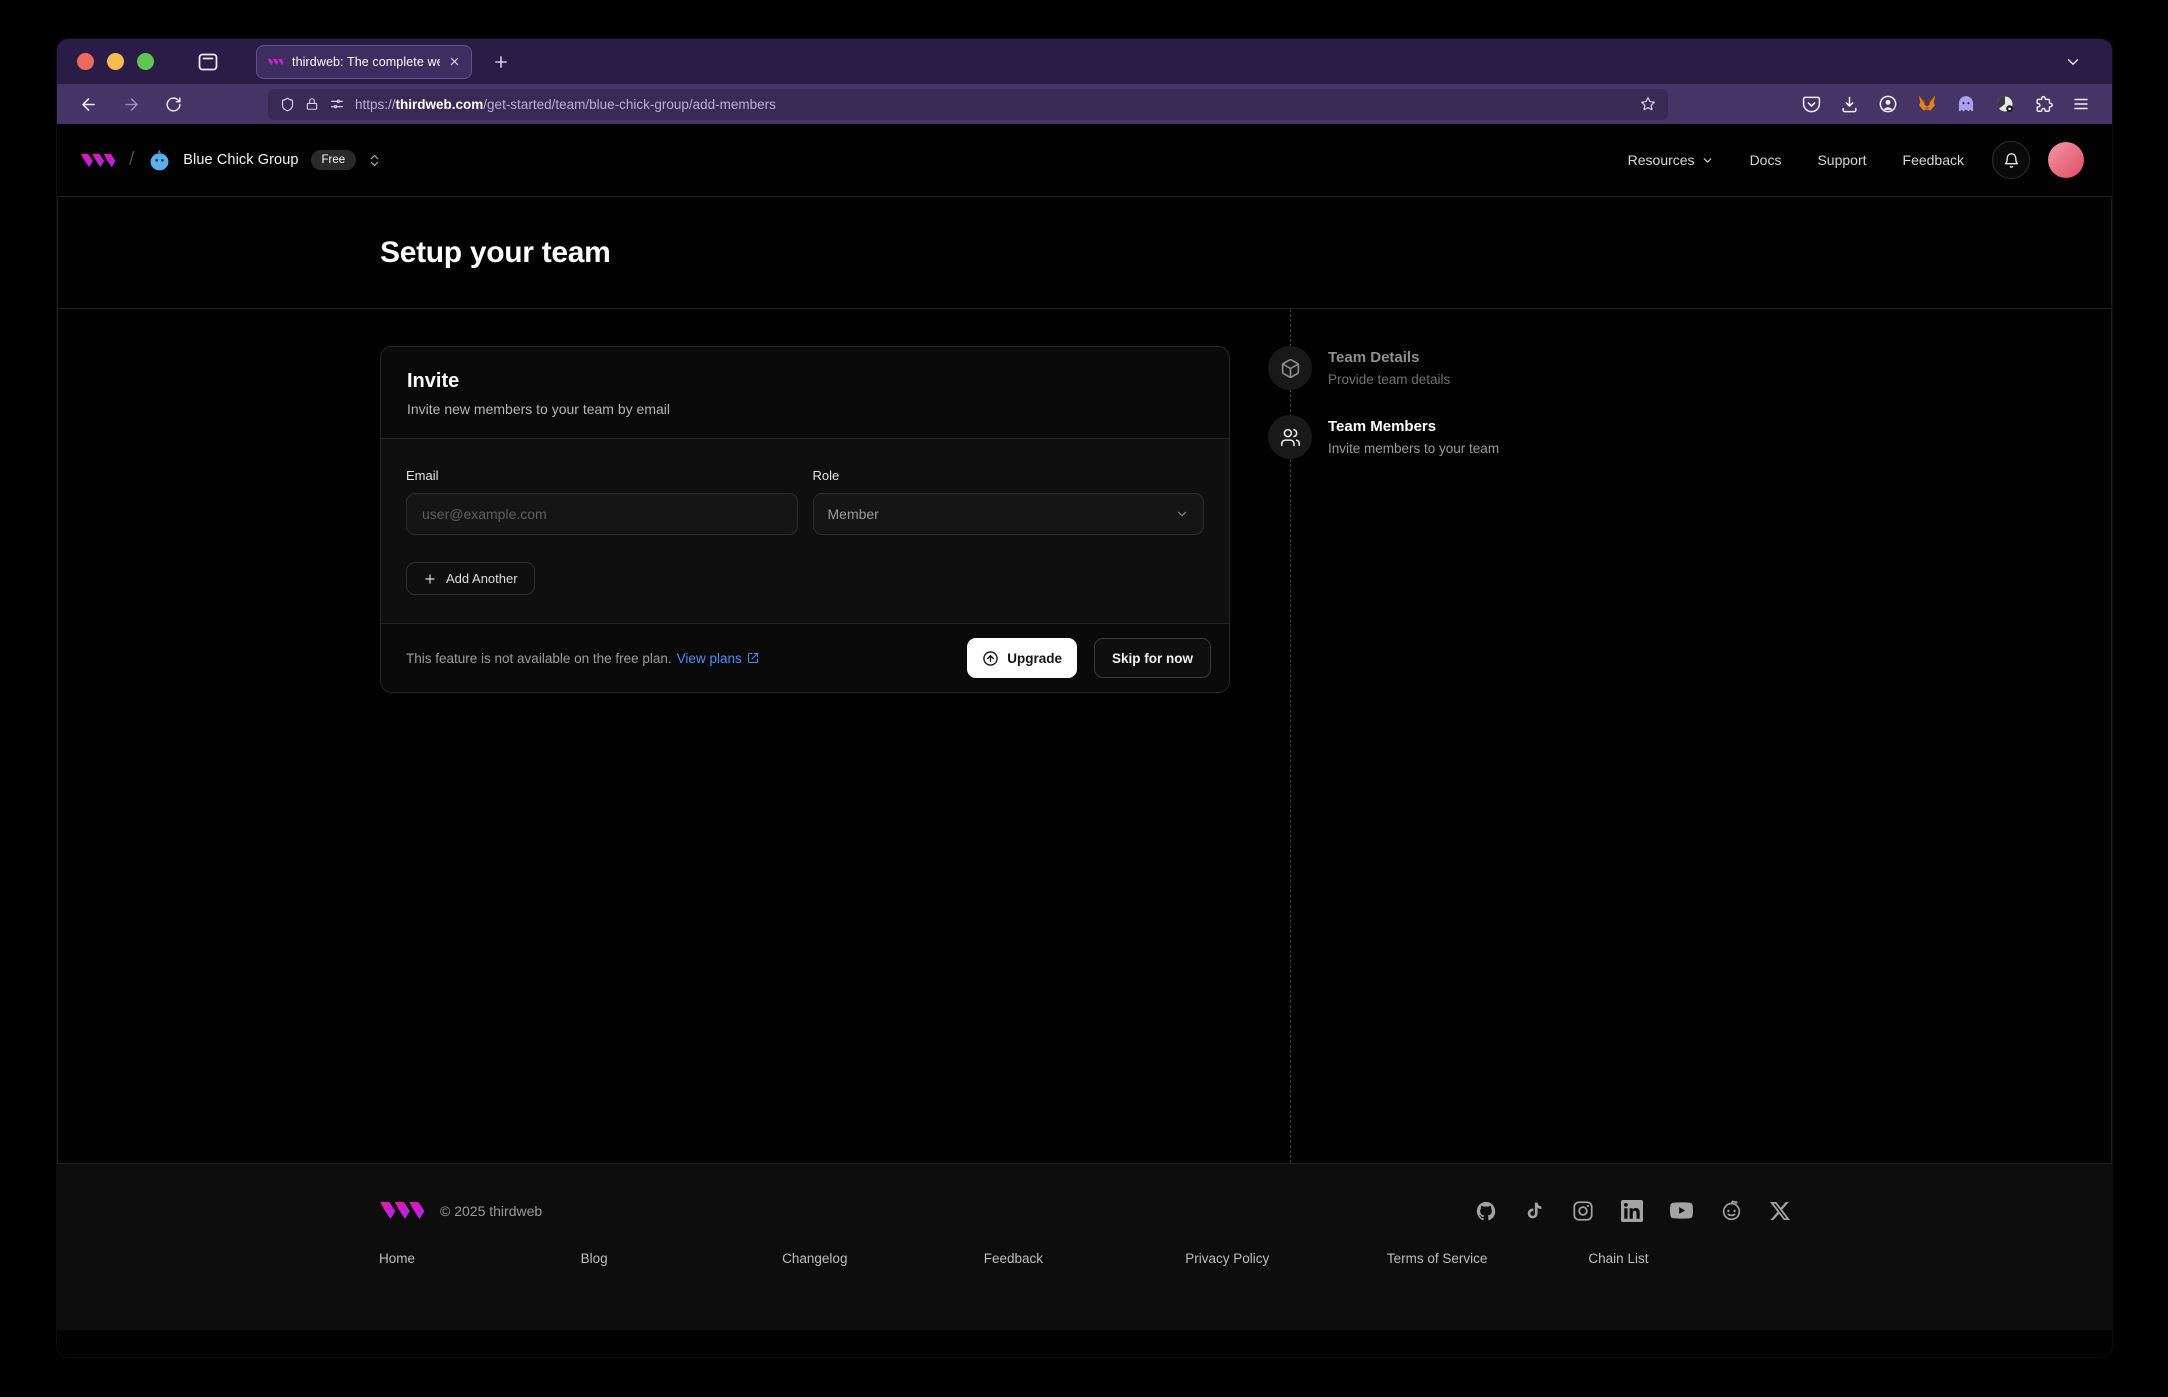  Describe the element at coordinates (805, 530) in the screenshot. I see `invite-card-body: Email Role Member` at that location.